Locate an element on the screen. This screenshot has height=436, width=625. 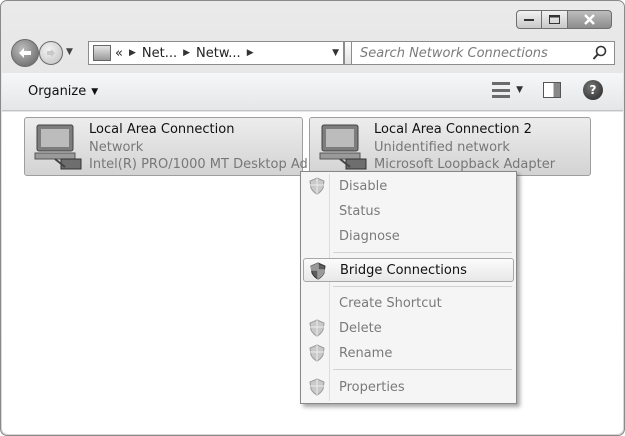
menu-item-label: Status is located at coordinates (360, 211).